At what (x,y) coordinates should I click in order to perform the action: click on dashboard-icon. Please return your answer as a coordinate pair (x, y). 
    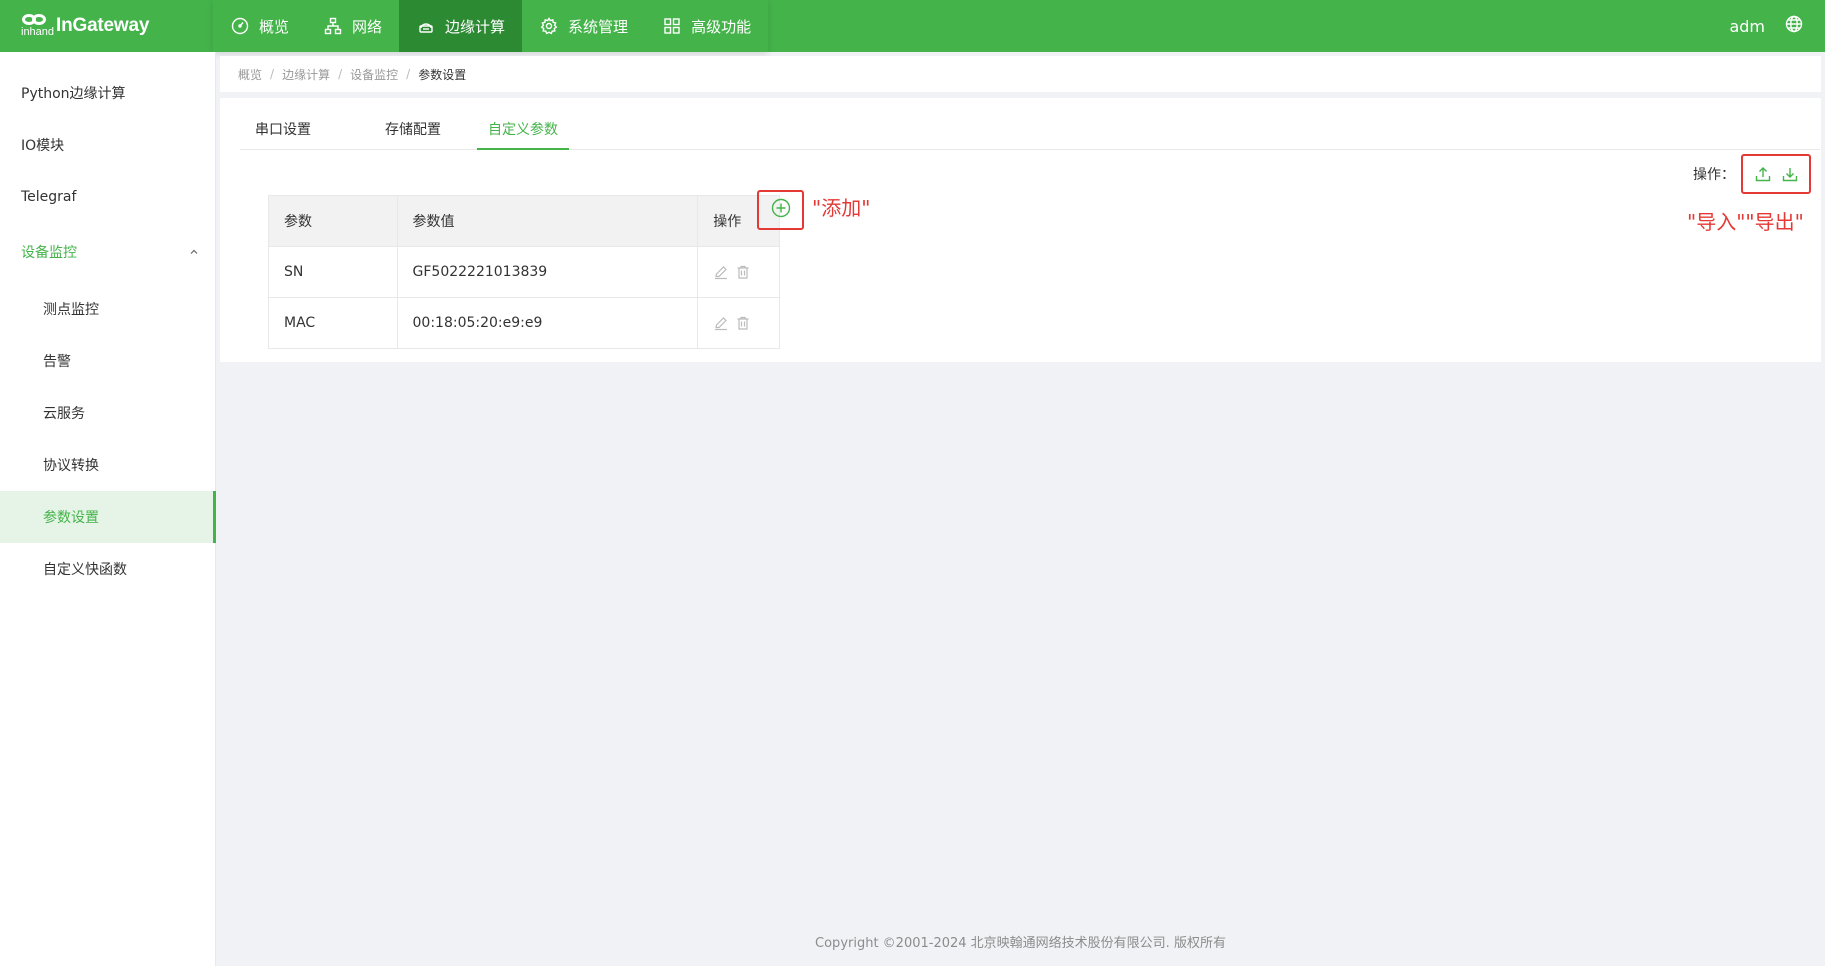
    Looking at the image, I should click on (240, 26).